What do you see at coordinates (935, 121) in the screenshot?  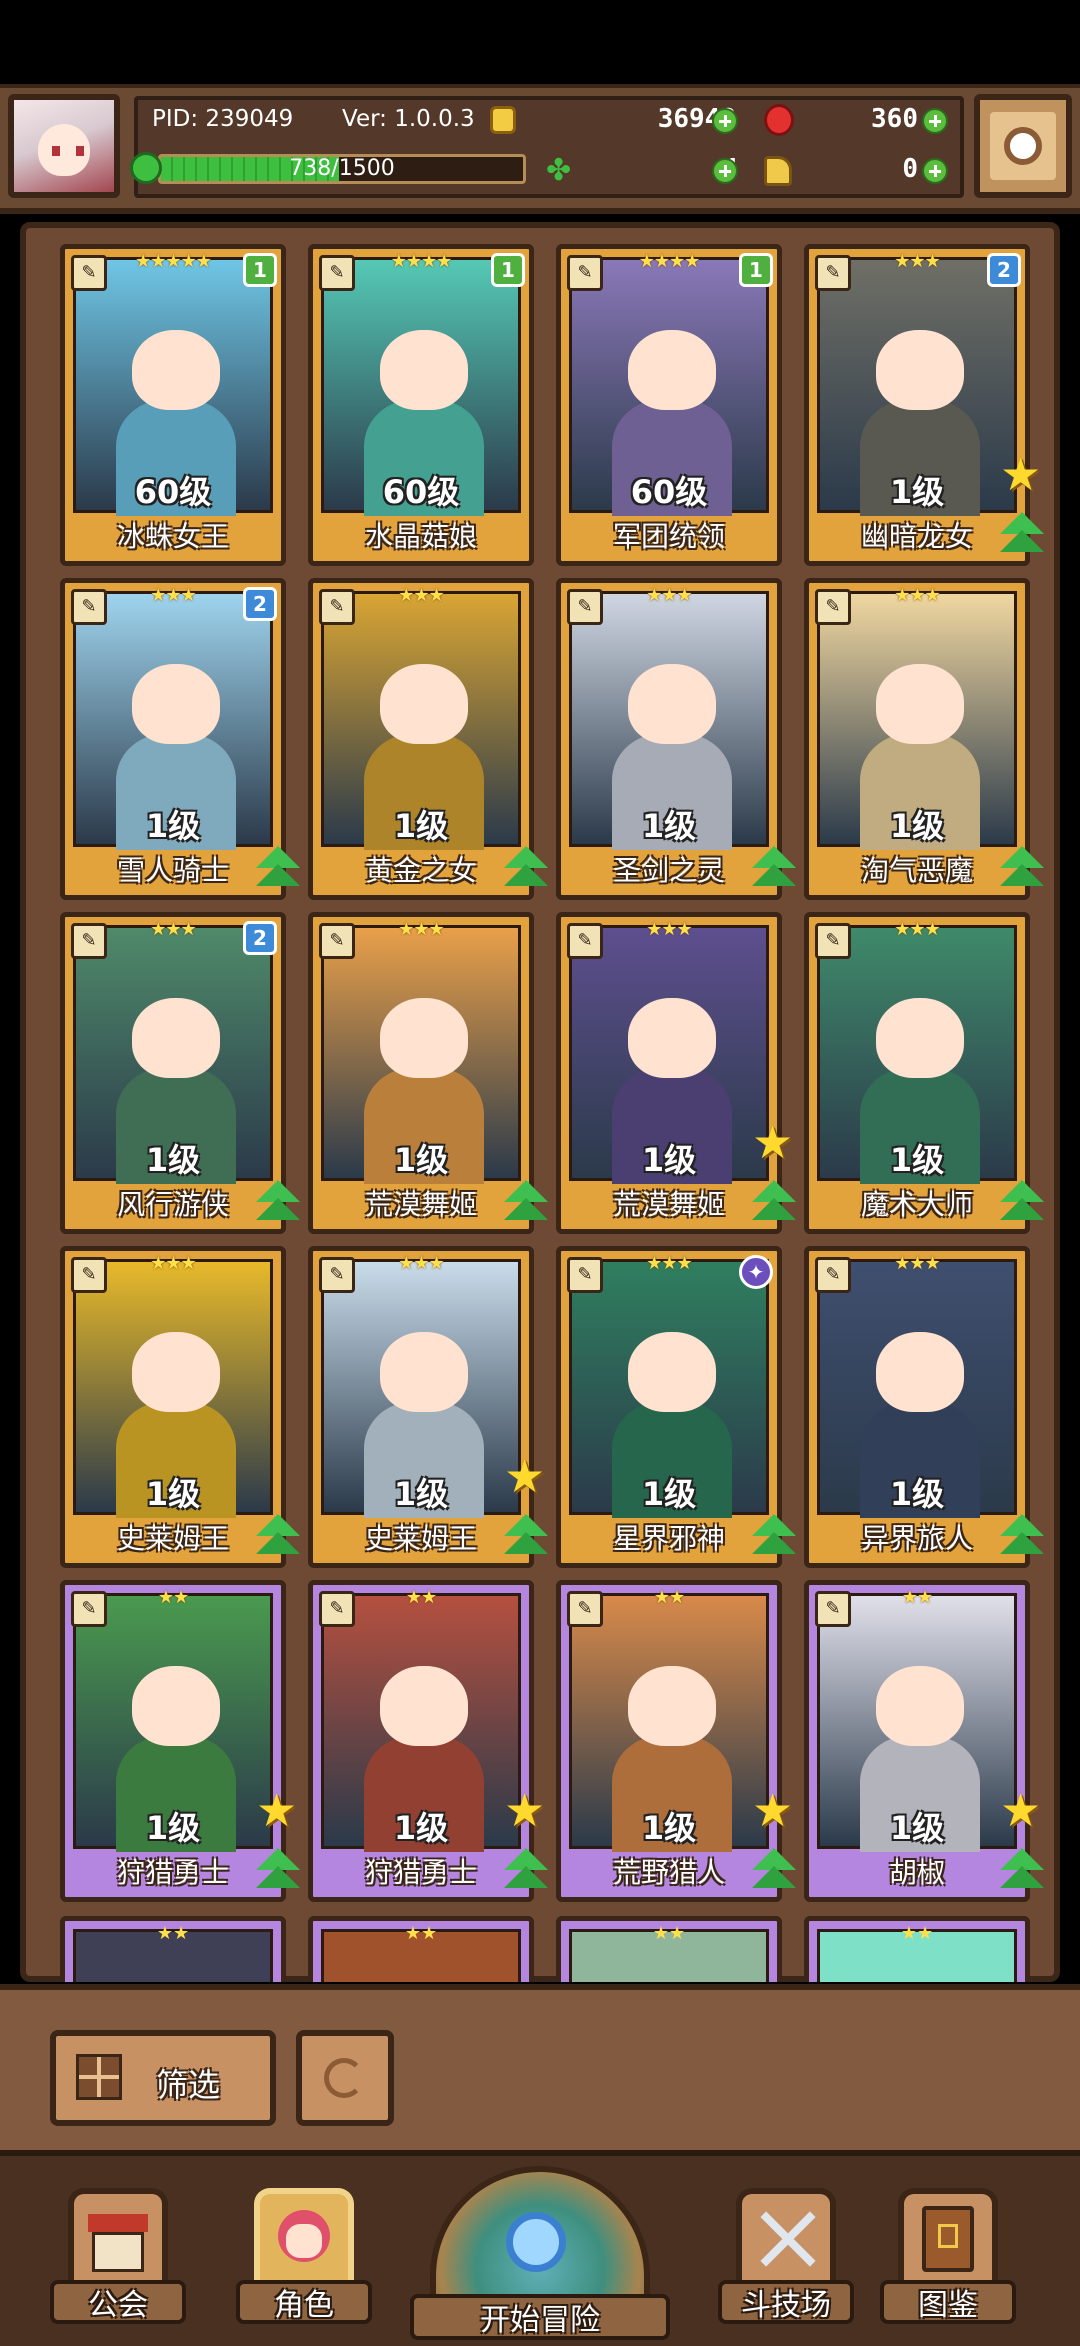 I see `add-gem-button` at bounding box center [935, 121].